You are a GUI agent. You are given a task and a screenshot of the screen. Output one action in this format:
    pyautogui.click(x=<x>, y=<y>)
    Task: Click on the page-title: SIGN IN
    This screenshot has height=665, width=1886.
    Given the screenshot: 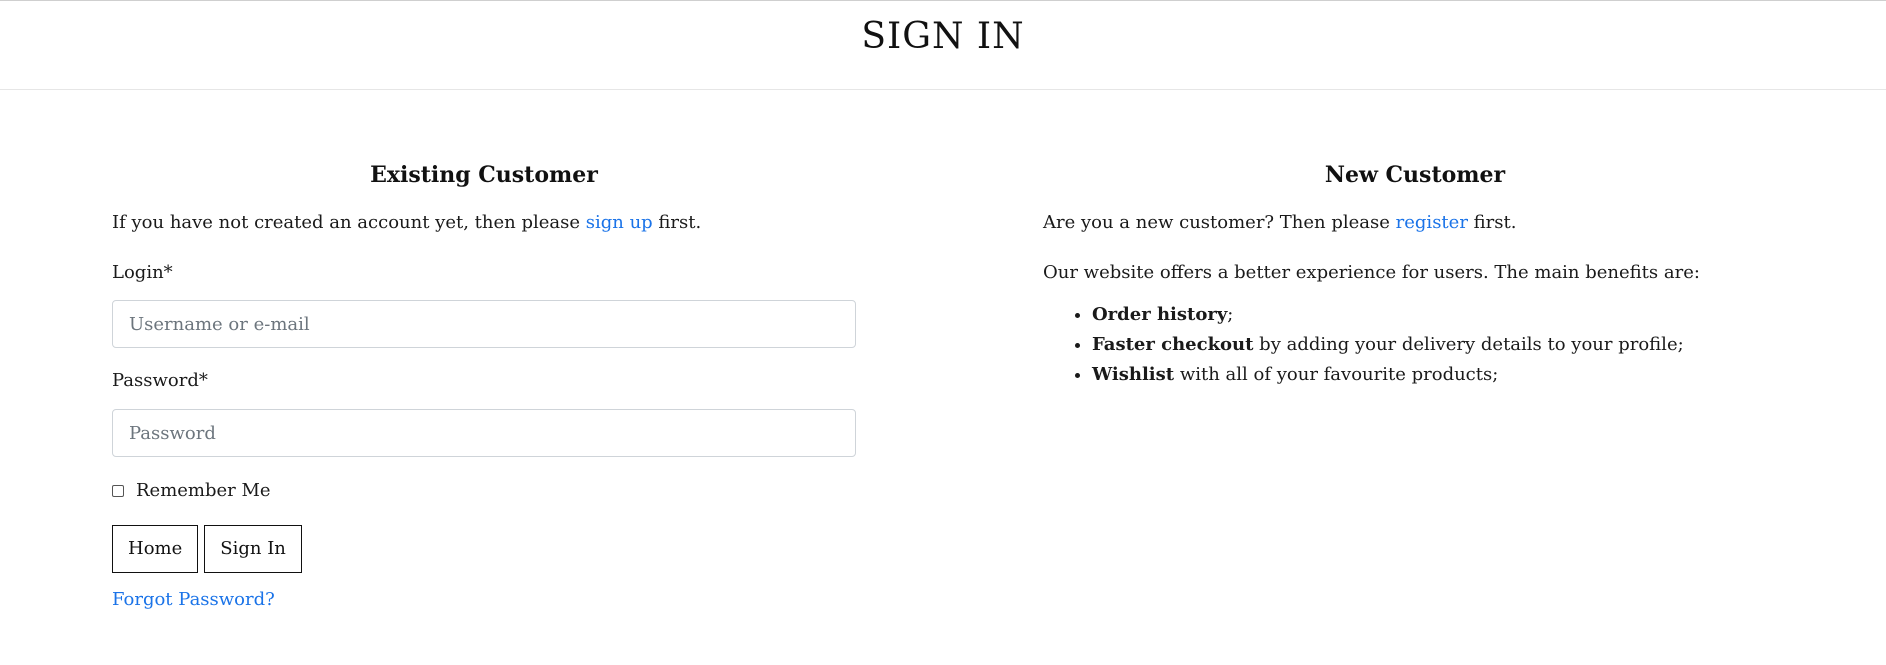 What is the action you would take?
    pyautogui.click(x=943, y=36)
    